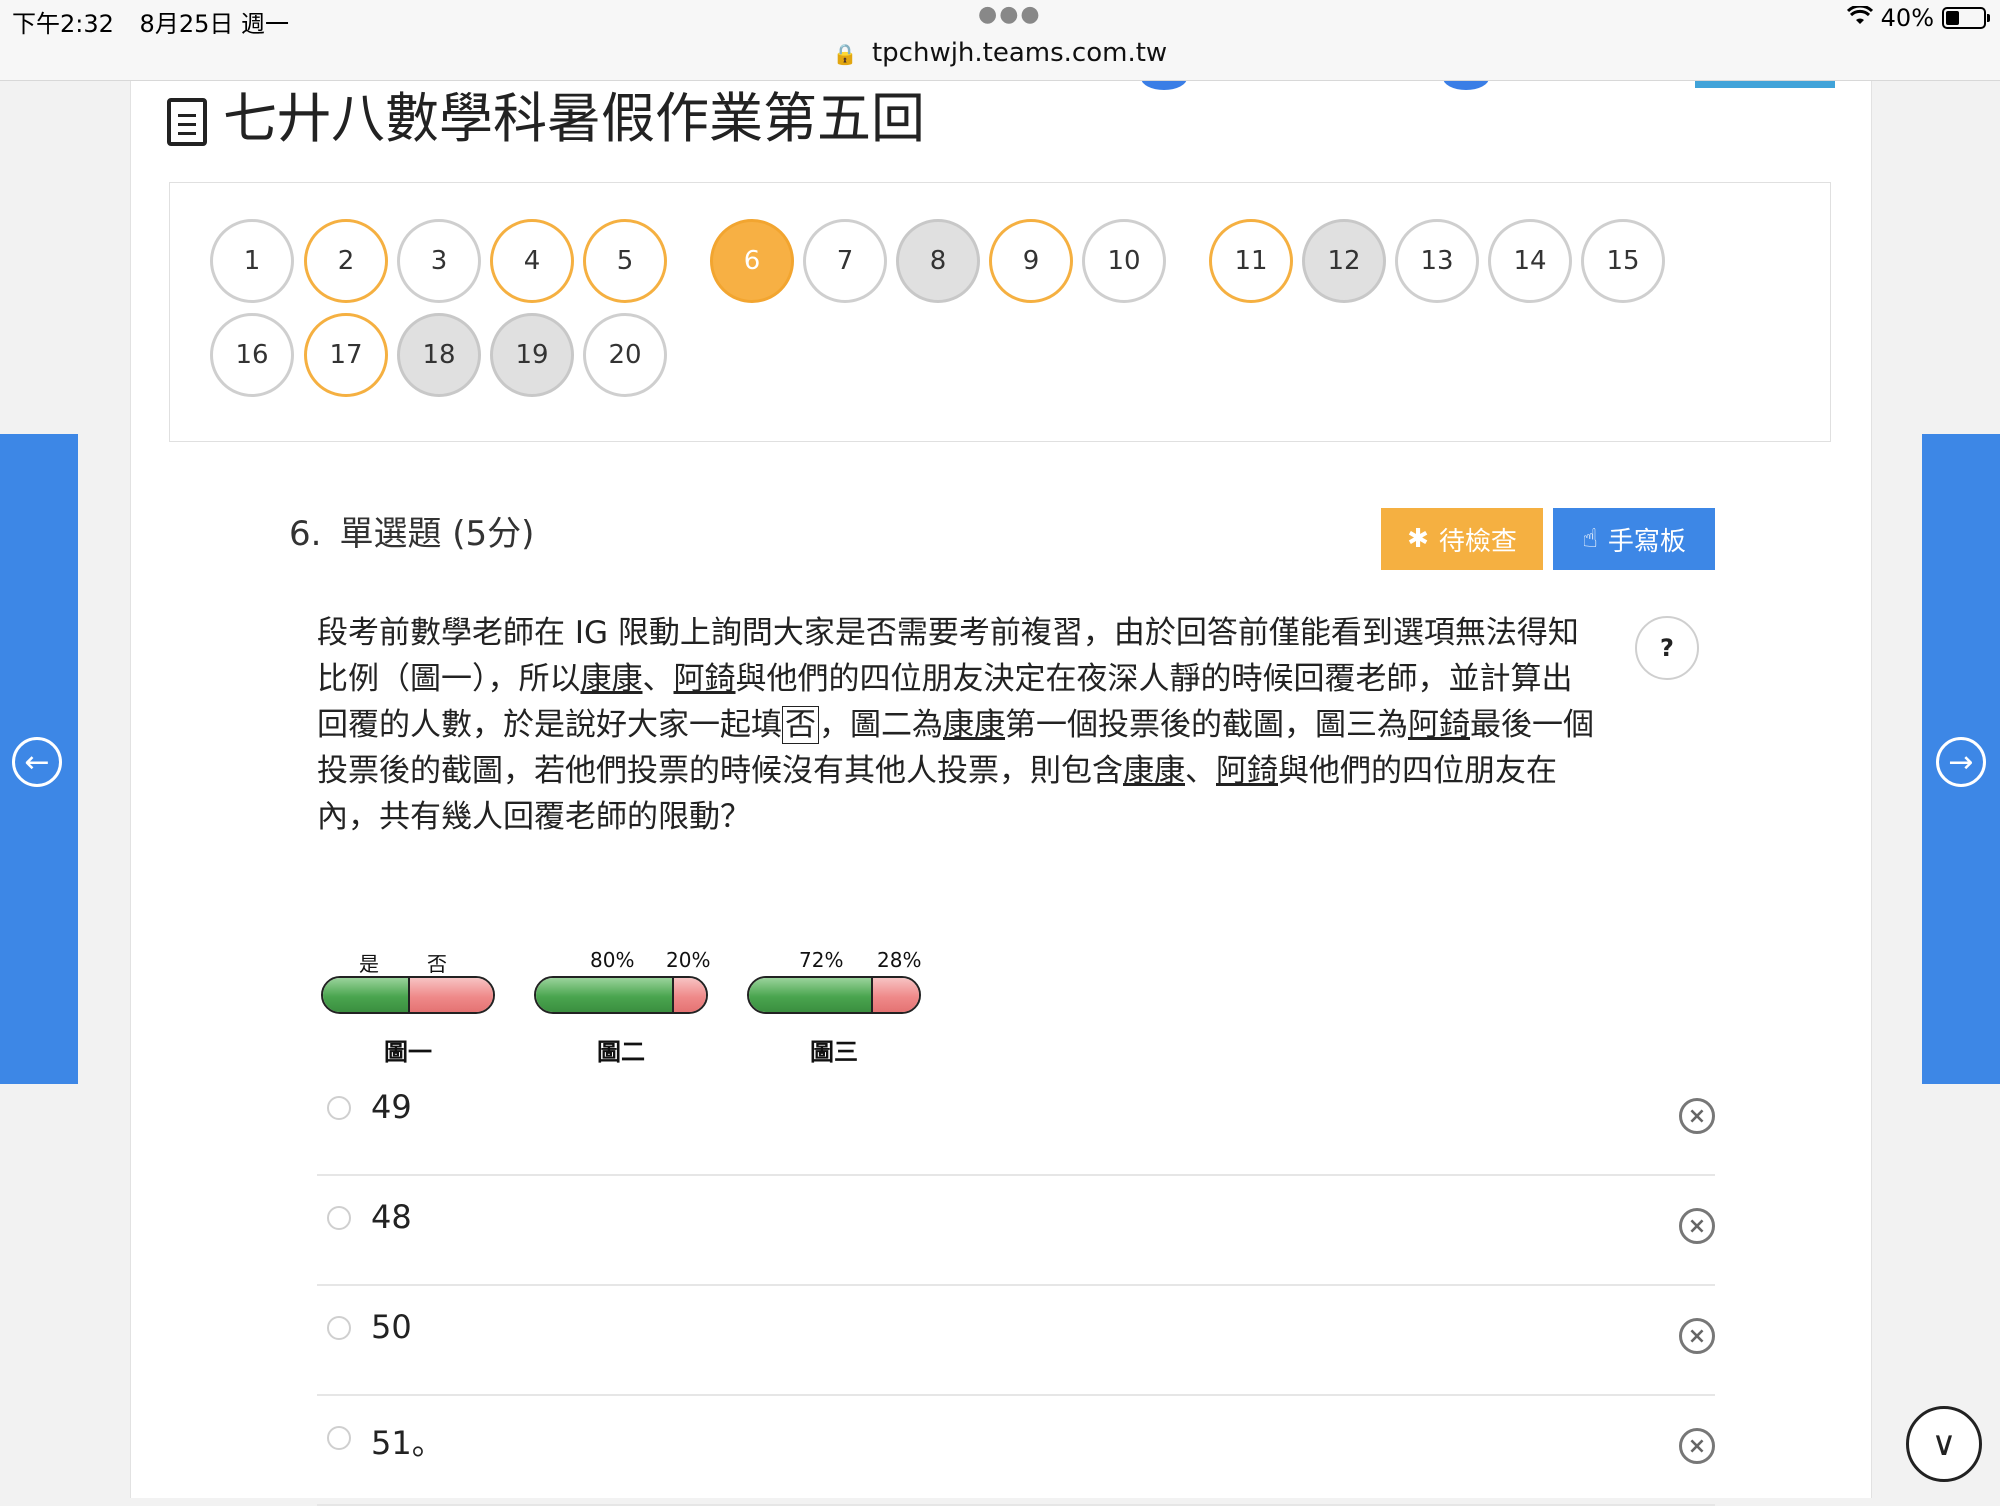  I want to click on figure-caption: 圖一, so click(408, 1051).